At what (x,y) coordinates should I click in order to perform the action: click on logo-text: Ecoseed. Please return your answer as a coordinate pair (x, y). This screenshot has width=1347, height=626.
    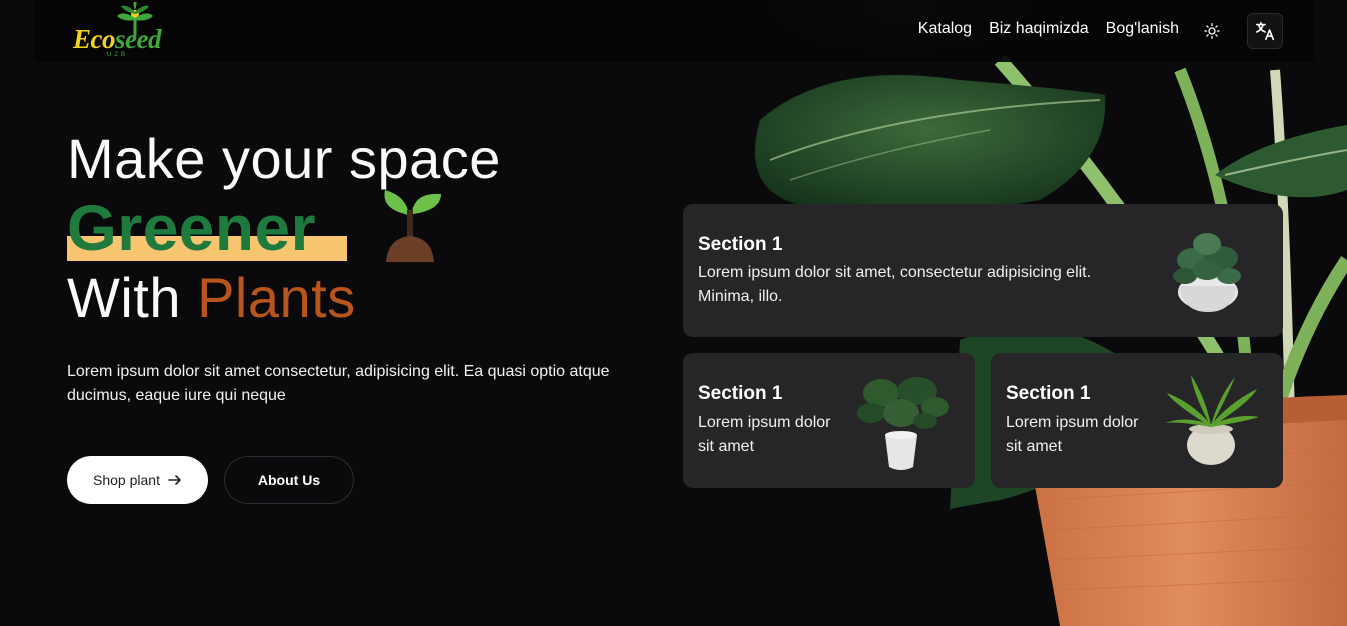
    Looking at the image, I should click on (117, 39).